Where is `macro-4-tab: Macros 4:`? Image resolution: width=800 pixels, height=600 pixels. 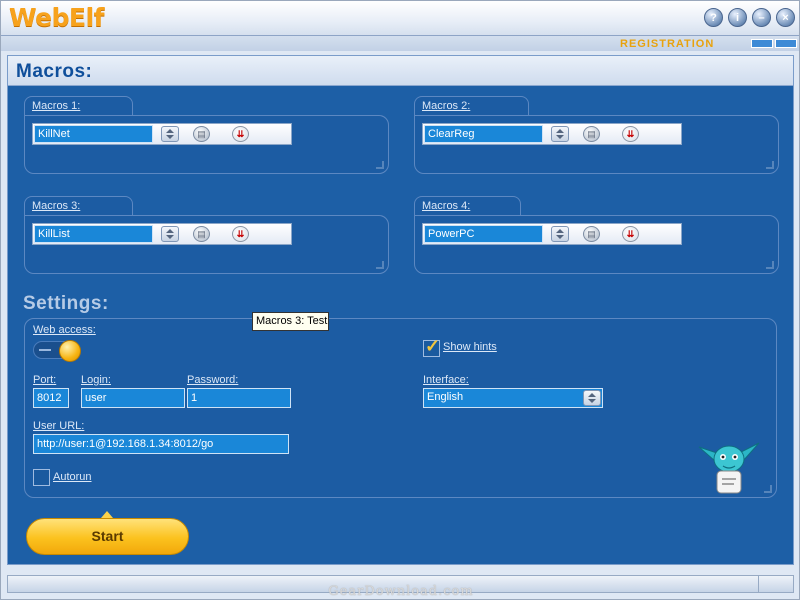
macro-4-tab: Macros 4: is located at coordinates (467, 206).